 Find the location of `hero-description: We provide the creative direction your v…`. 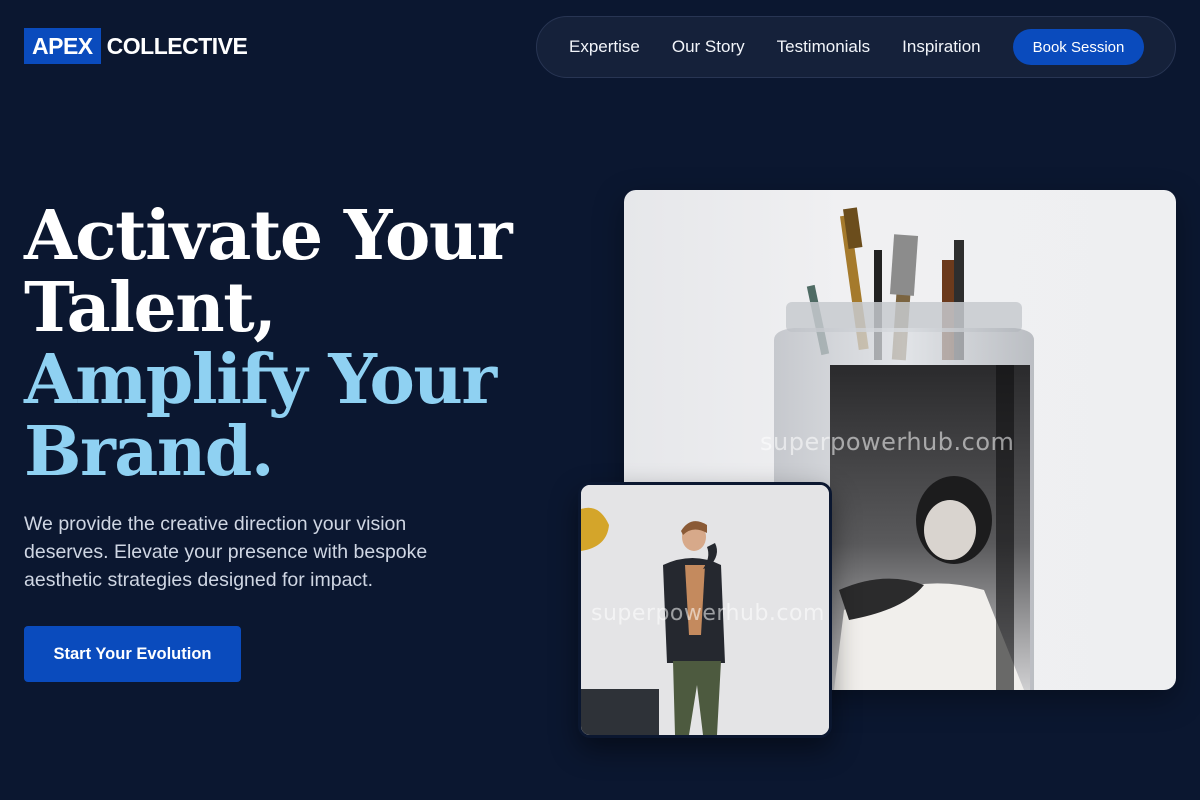

hero-description: We provide the creative direction your v… is located at coordinates (226, 552).